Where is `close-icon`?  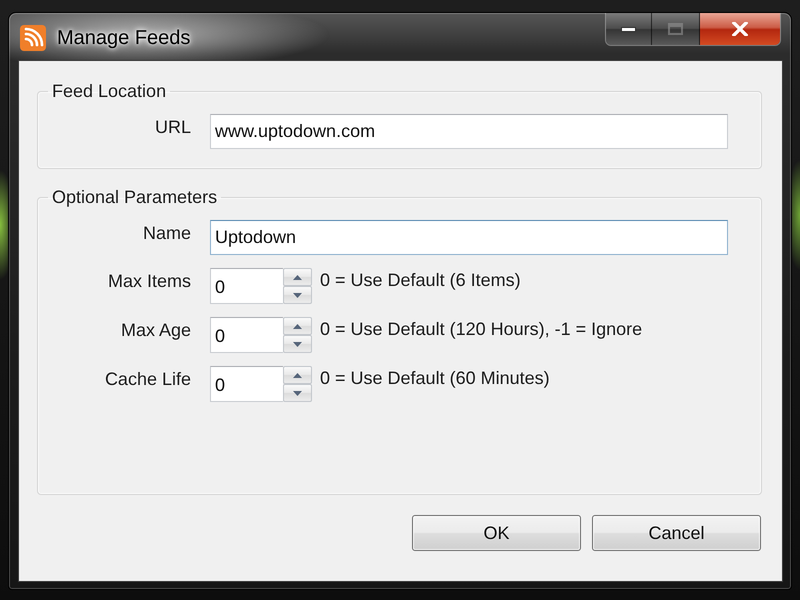
close-icon is located at coordinates (740, 29).